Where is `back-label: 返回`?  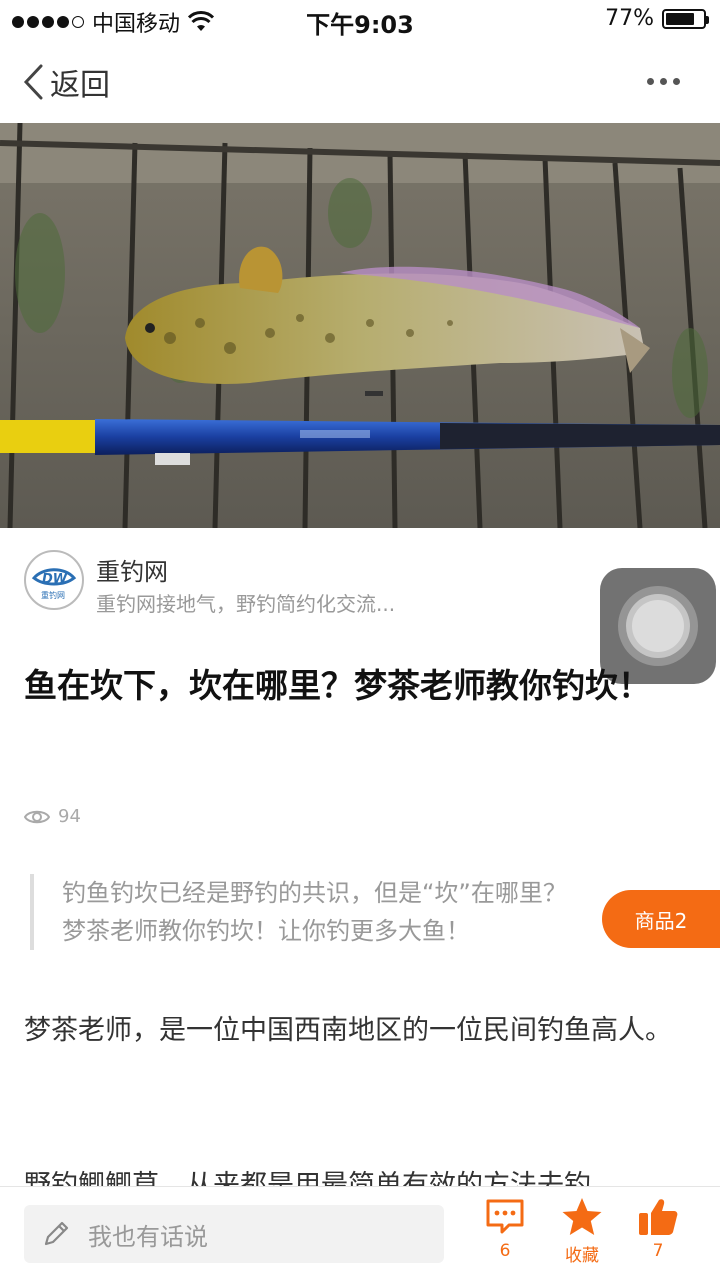
back-label: 返回 is located at coordinates (80, 85).